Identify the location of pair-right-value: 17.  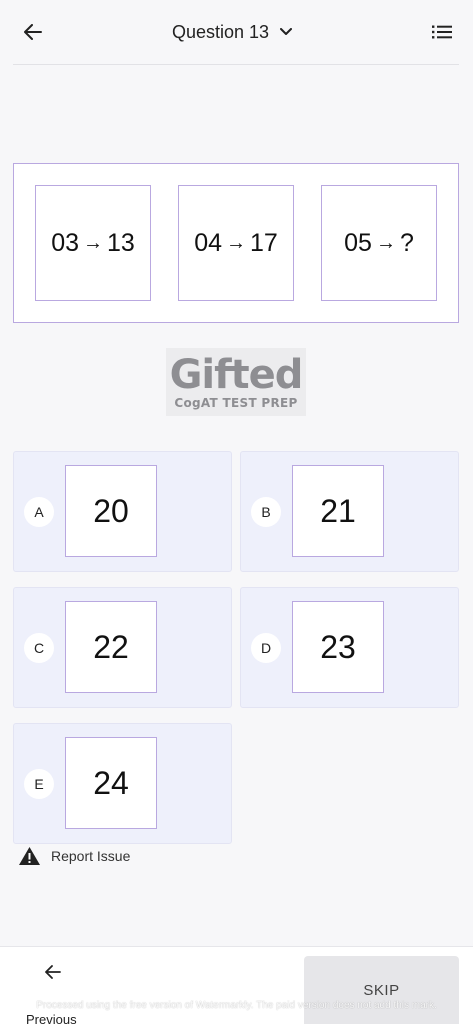
(264, 242).